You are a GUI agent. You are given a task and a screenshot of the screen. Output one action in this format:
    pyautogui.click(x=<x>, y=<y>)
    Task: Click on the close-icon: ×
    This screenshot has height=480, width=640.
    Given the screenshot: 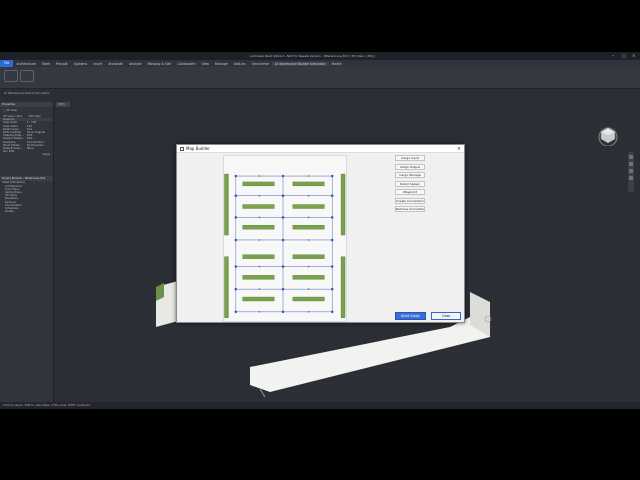 What is the action you would take?
    pyautogui.click(x=459, y=149)
    